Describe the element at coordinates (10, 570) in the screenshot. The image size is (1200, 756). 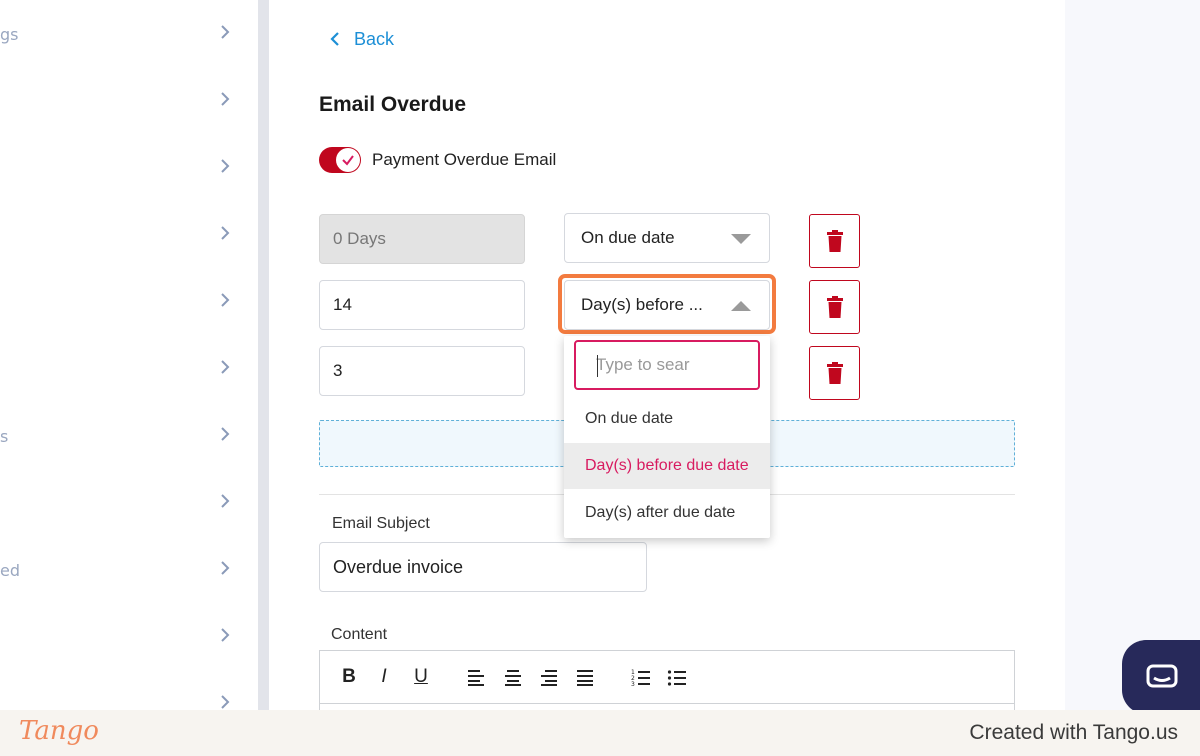
I see `sidebar-item-label: ed` at that location.